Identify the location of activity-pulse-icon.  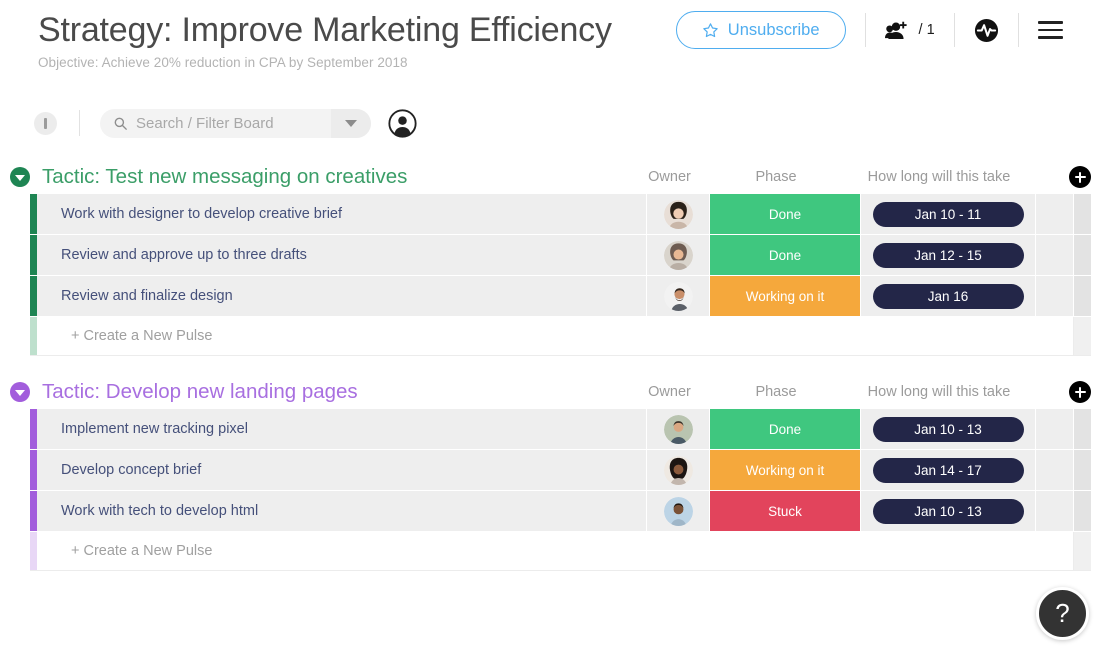
(986, 30).